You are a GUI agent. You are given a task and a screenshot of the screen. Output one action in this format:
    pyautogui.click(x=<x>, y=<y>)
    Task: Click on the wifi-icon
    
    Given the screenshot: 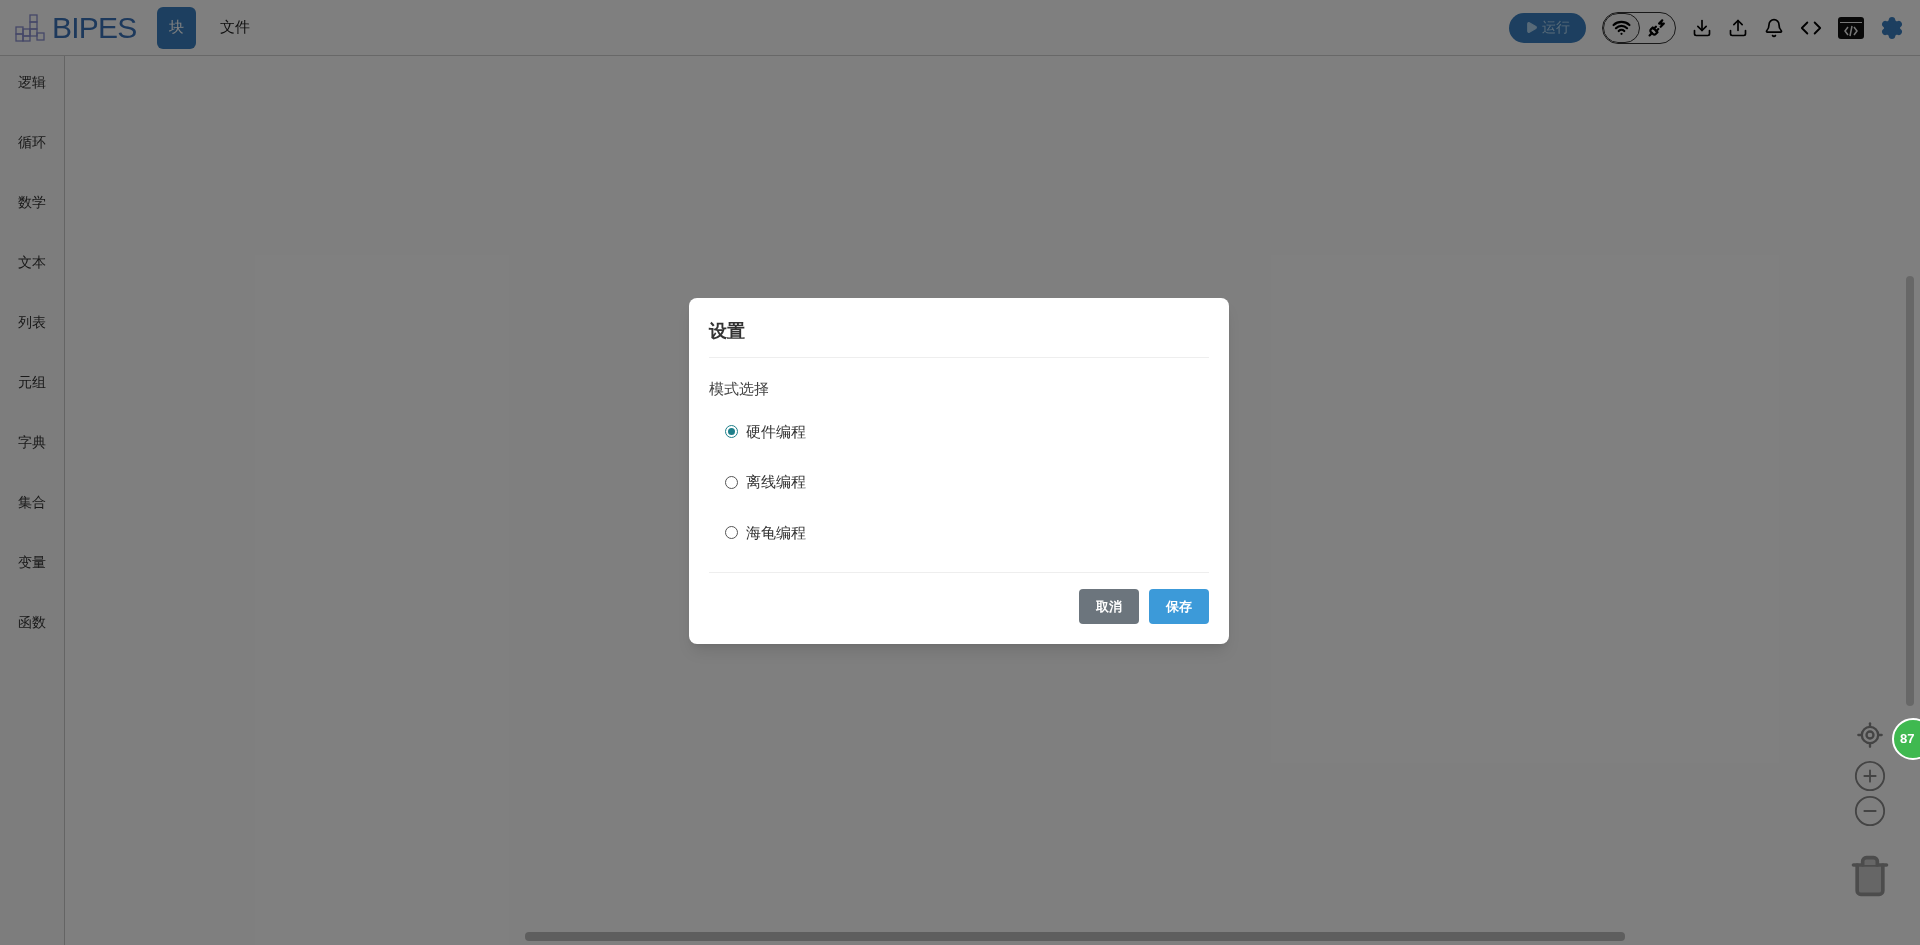 What is the action you would take?
    pyautogui.click(x=1621, y=27)
    